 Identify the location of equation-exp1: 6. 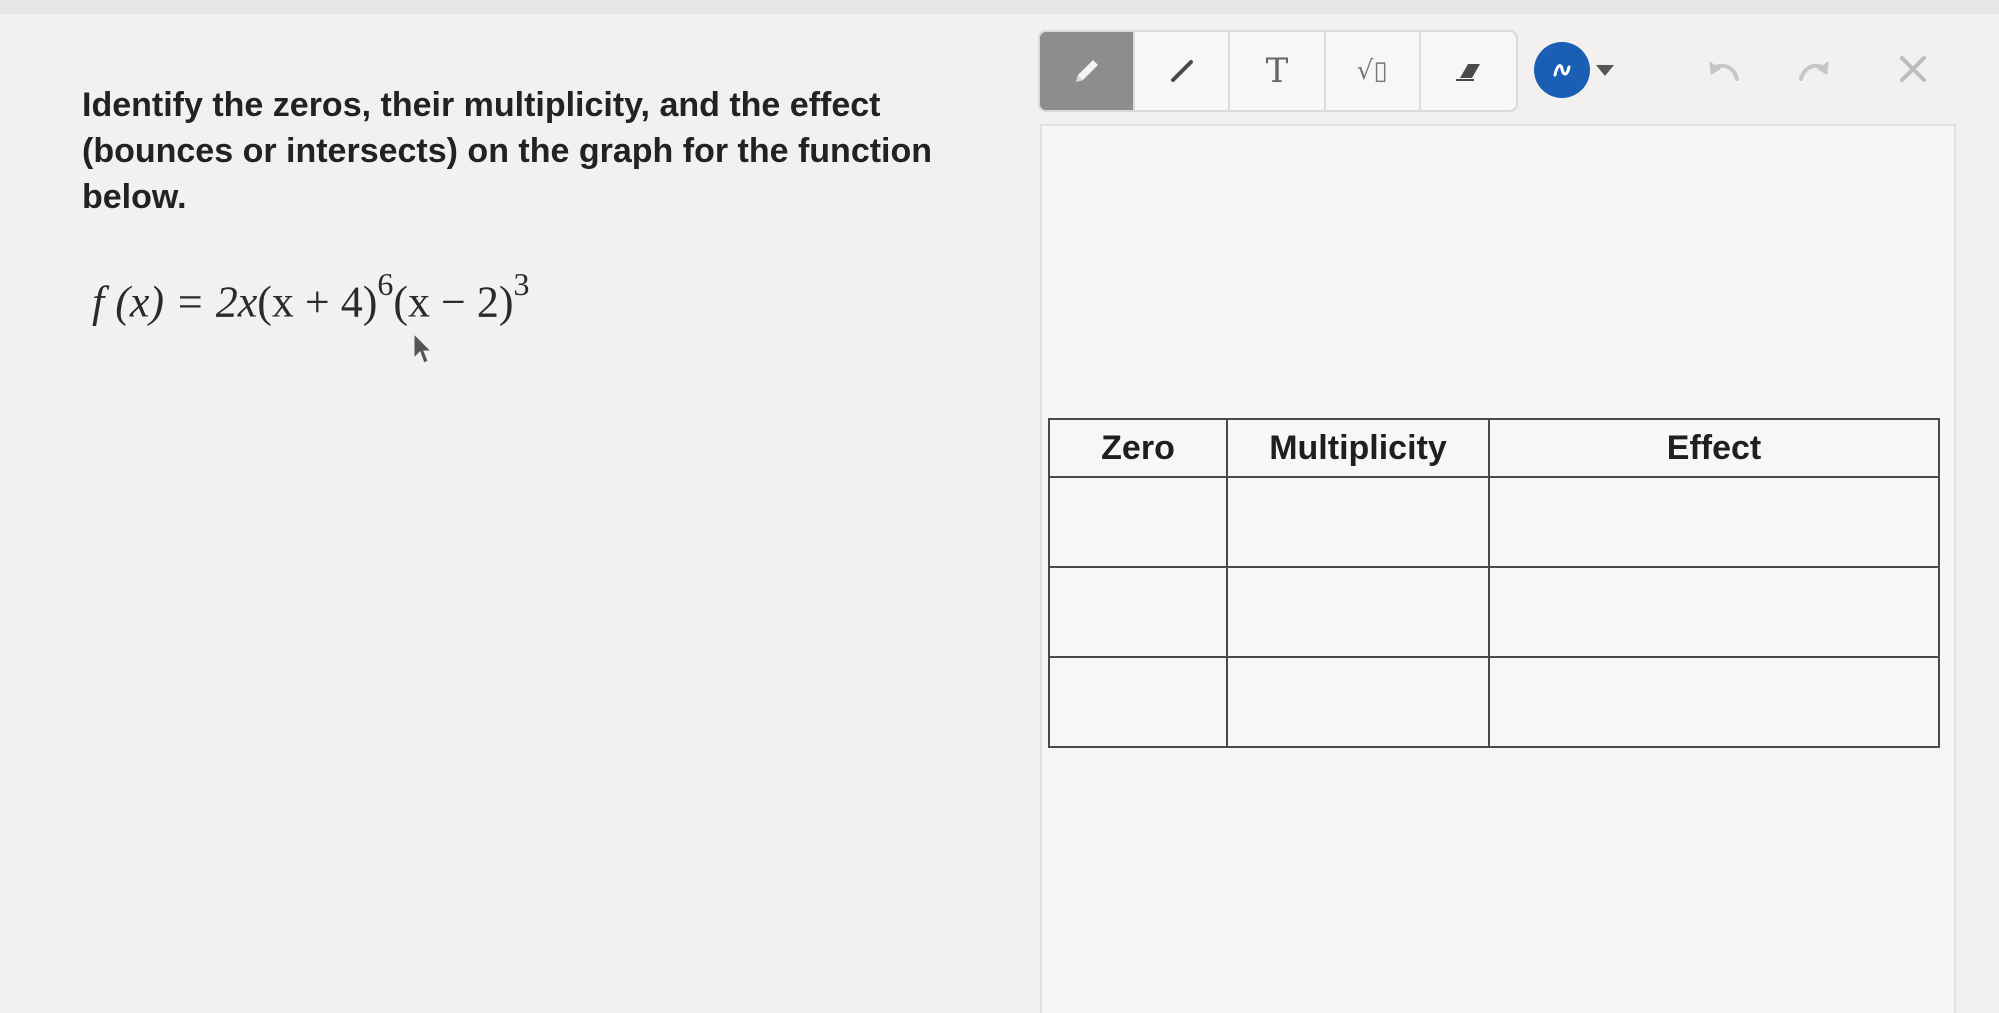
(385, 284).